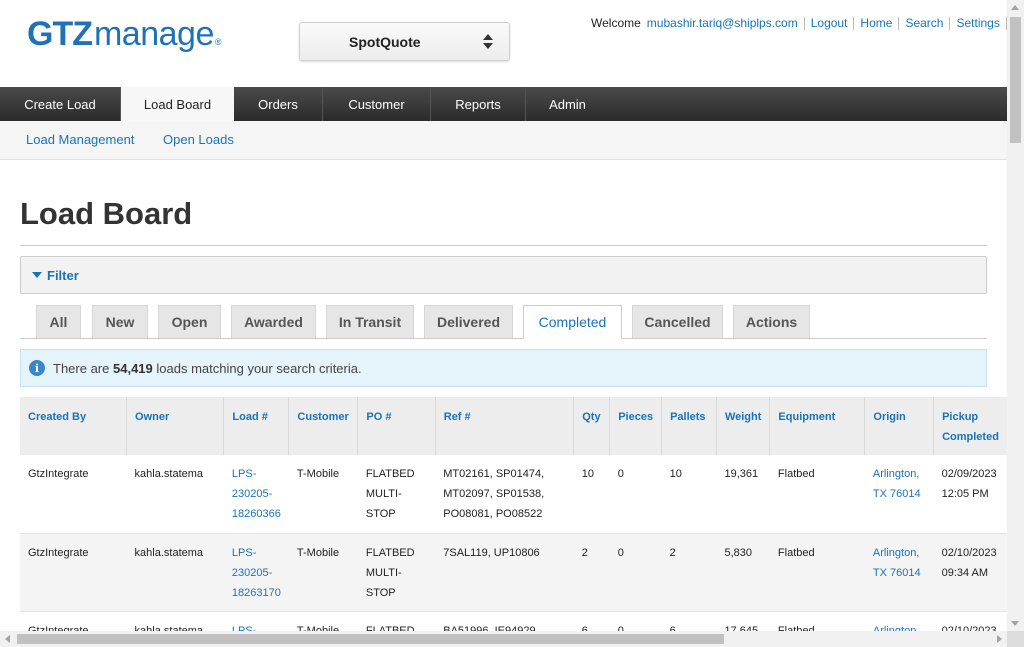 The height and width of the screenshot is (647, 1024). Describe the element at coordinates (876, 23) in the screenshot. I see `home-link: Home` at that location.